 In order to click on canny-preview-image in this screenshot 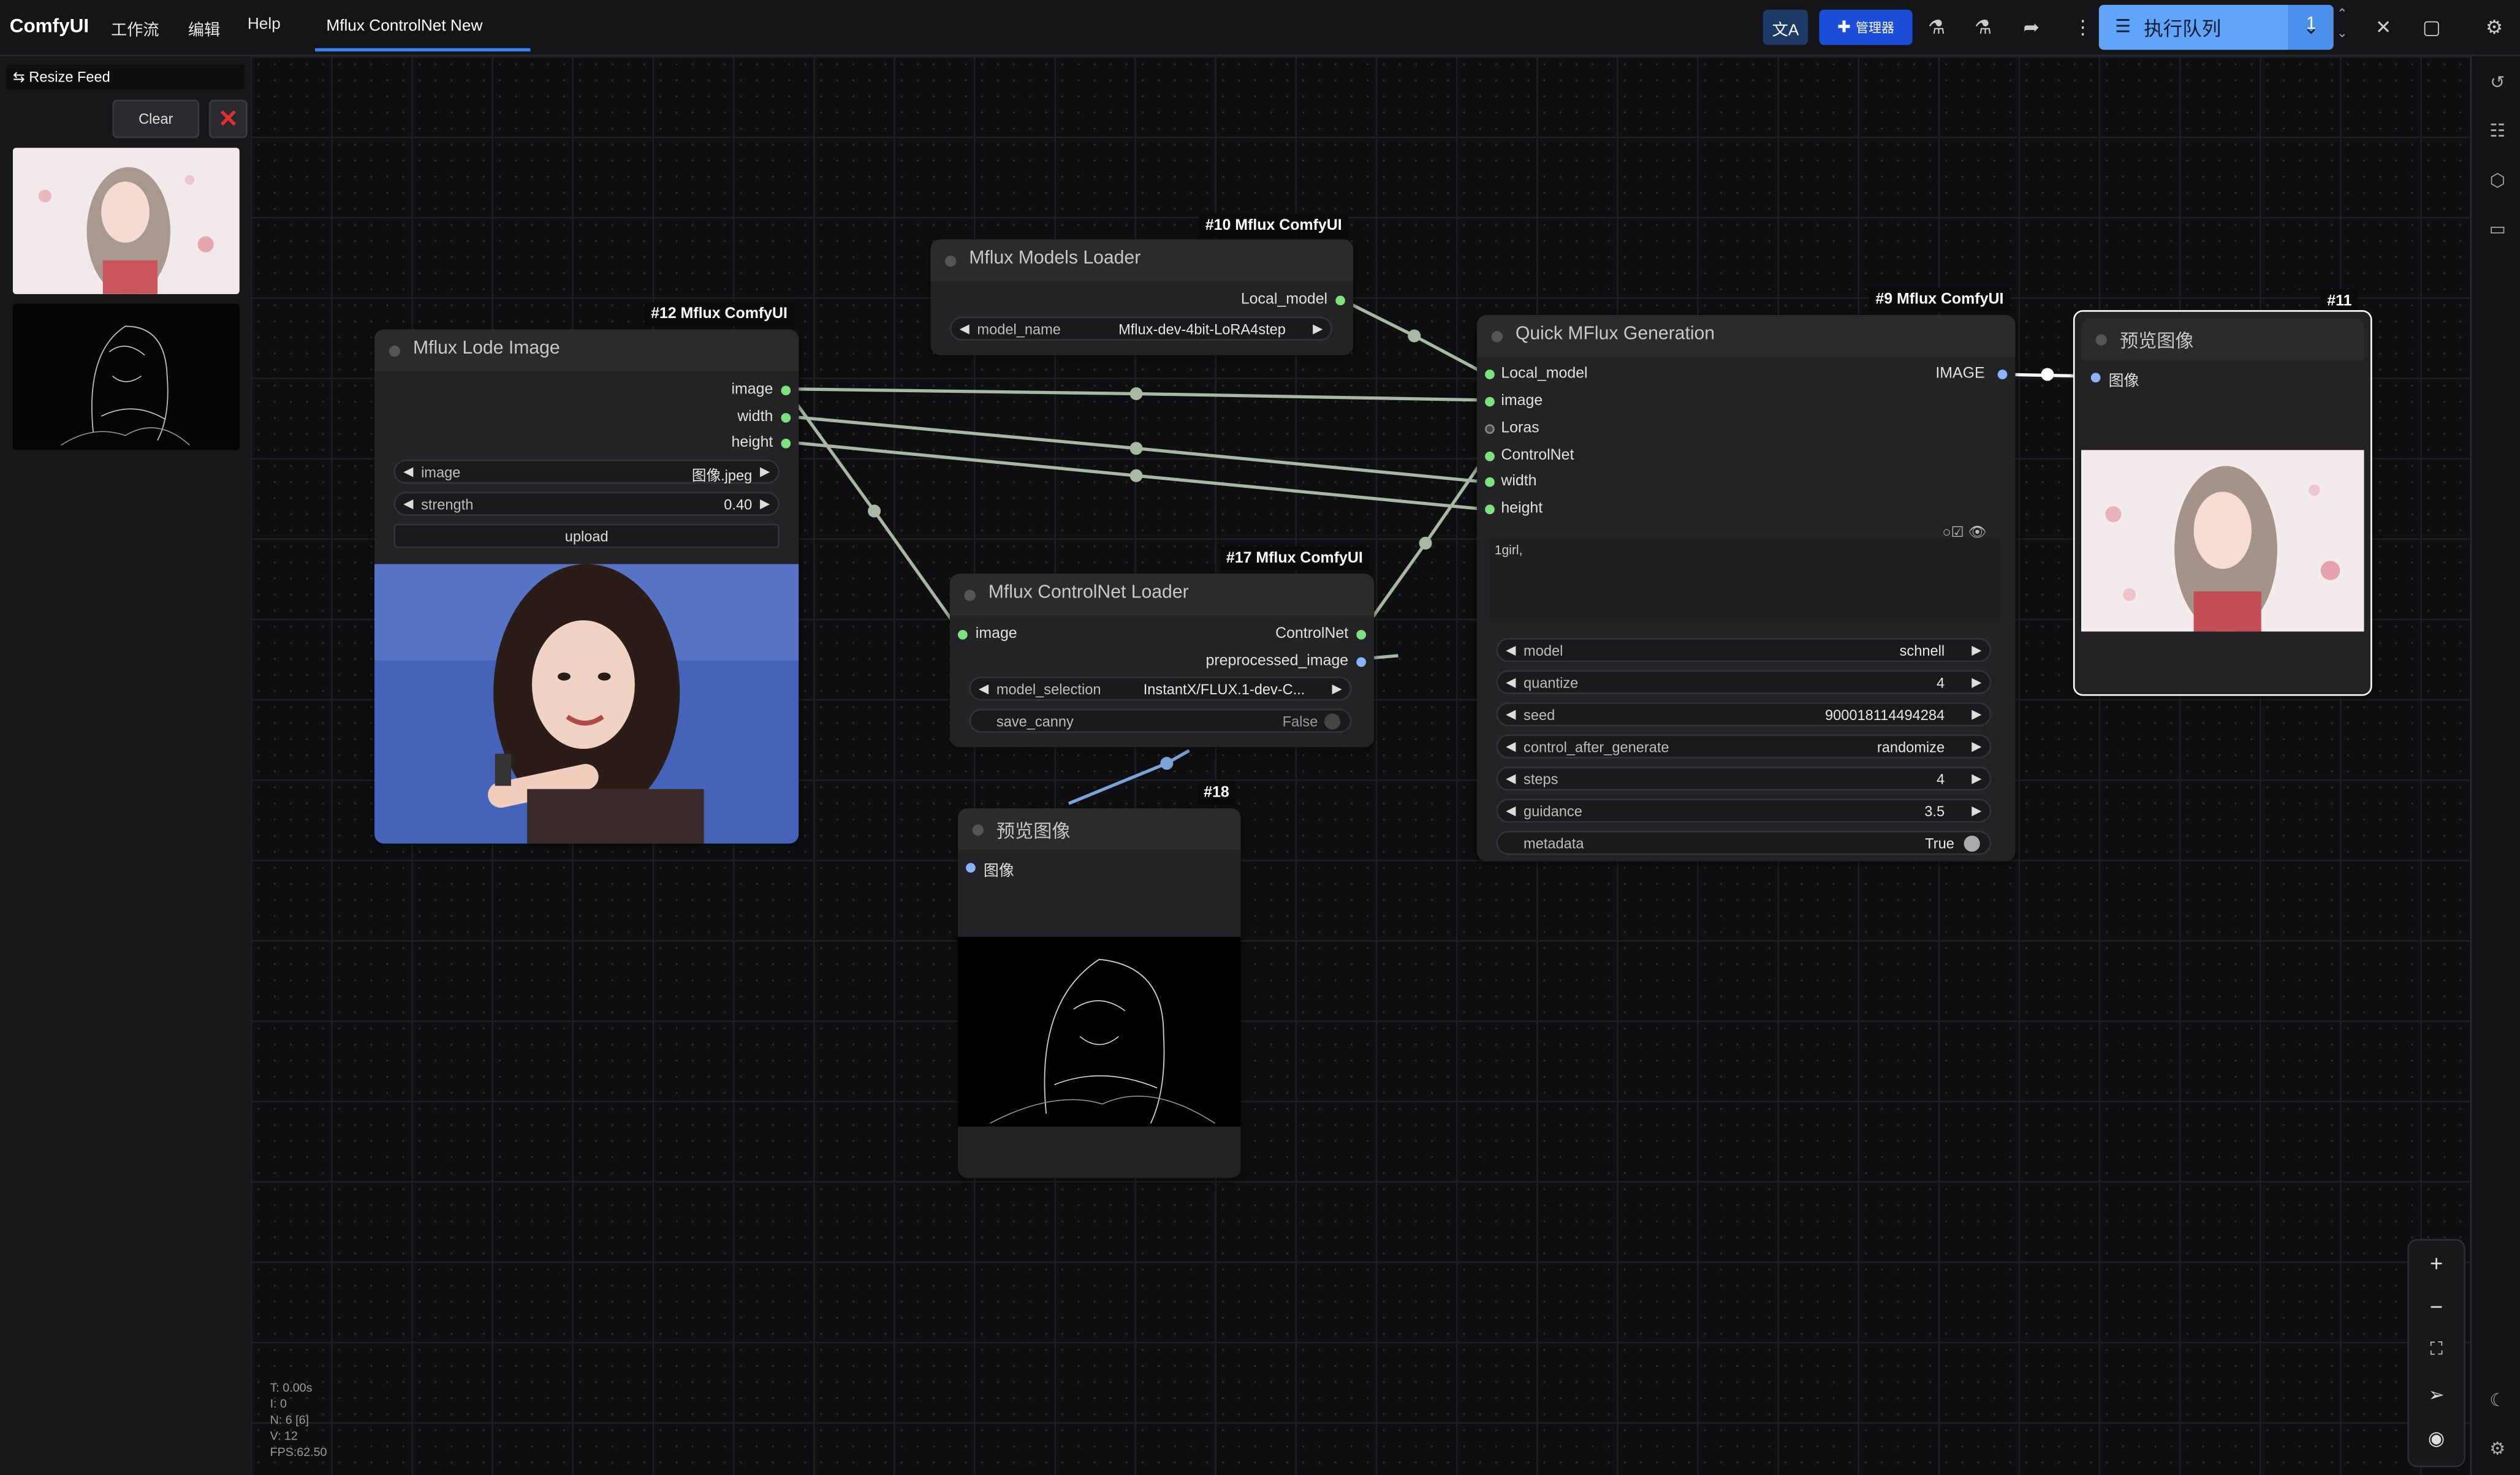, I will do `click(1099, 1032)`.